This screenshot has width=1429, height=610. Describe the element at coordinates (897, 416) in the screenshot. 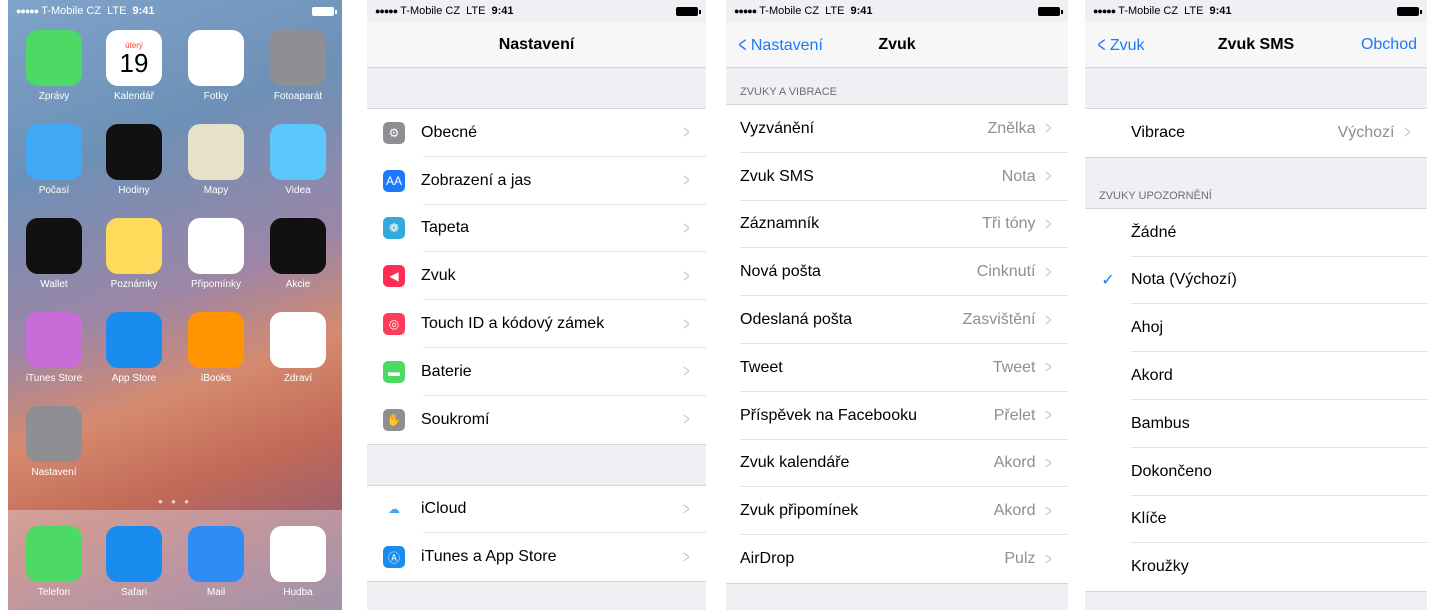

I see `sound-row: Příspěvek na Facebooku Přelet >` at that location.